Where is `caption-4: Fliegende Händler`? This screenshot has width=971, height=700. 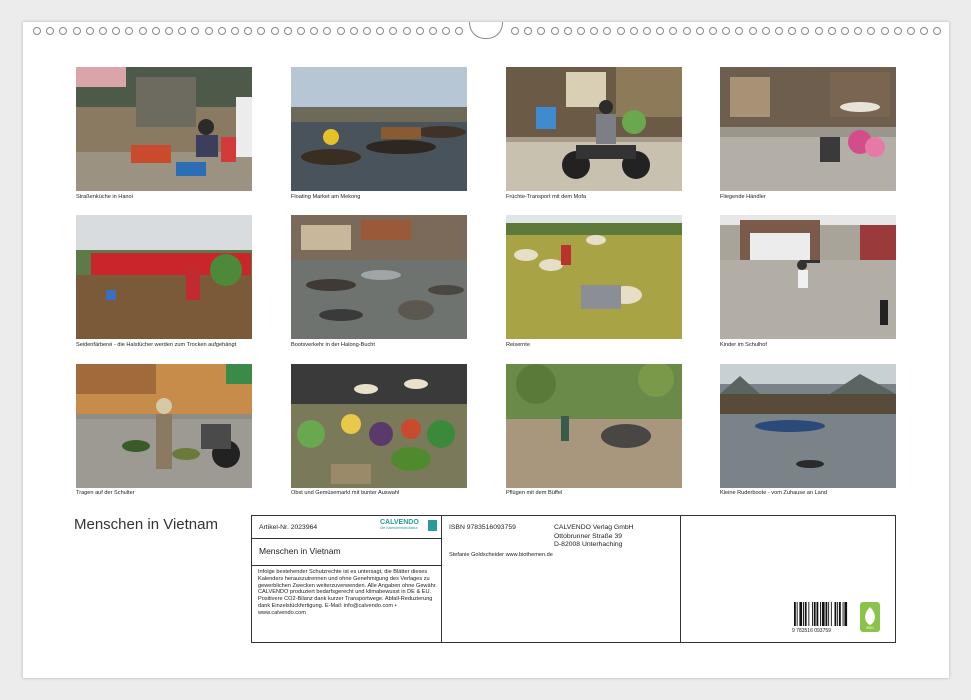 caption-4: Fliegende Händler is located at coordinates (743, 197).